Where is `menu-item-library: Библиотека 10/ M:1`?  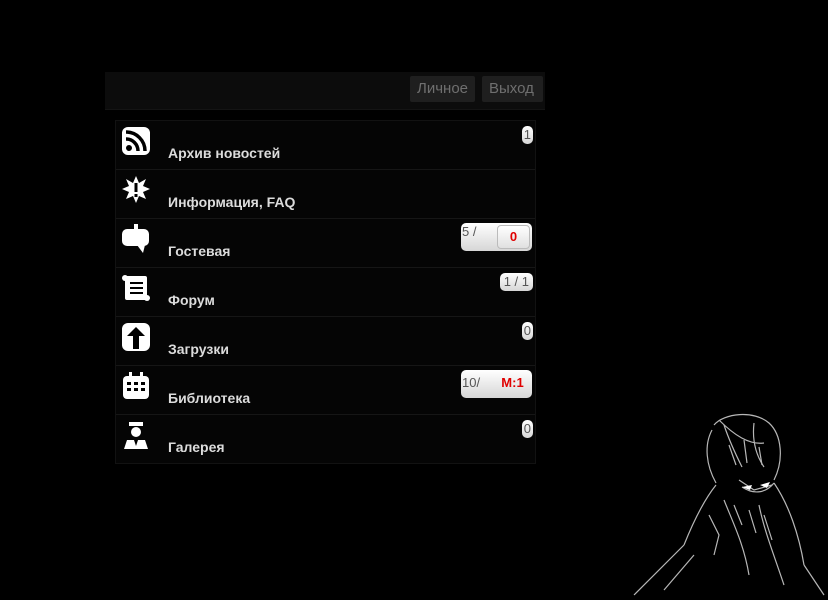 menu-item-library: Библиотека 10/ M:1 is located at coordinates (325, 390).